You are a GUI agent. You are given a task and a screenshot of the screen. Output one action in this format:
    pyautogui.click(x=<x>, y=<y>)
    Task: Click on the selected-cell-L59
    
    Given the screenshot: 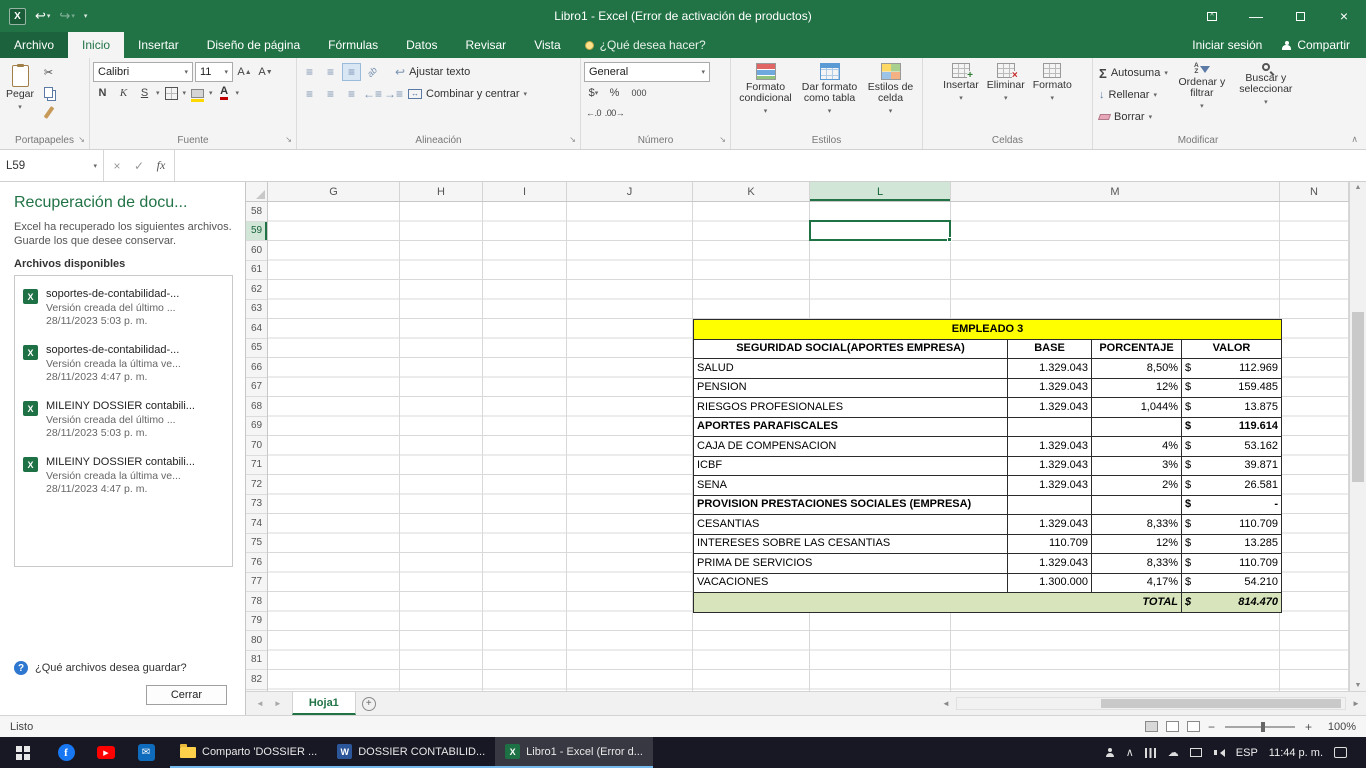 What is the action you would take?
    pyautogui.click(x=880, y=231)
    